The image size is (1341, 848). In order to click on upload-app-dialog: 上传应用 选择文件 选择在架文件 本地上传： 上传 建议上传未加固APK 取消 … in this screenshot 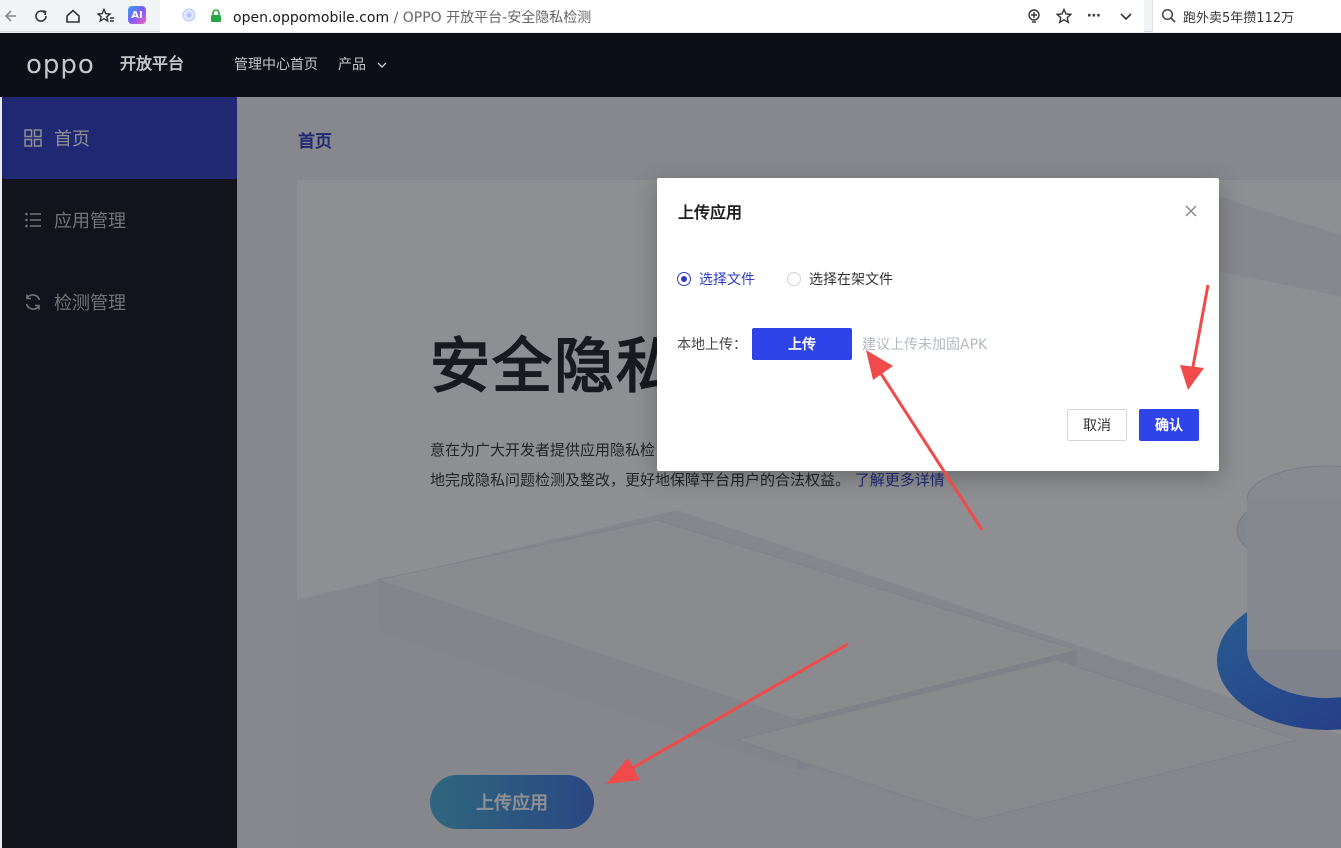, I will do `click(938, 324)`.